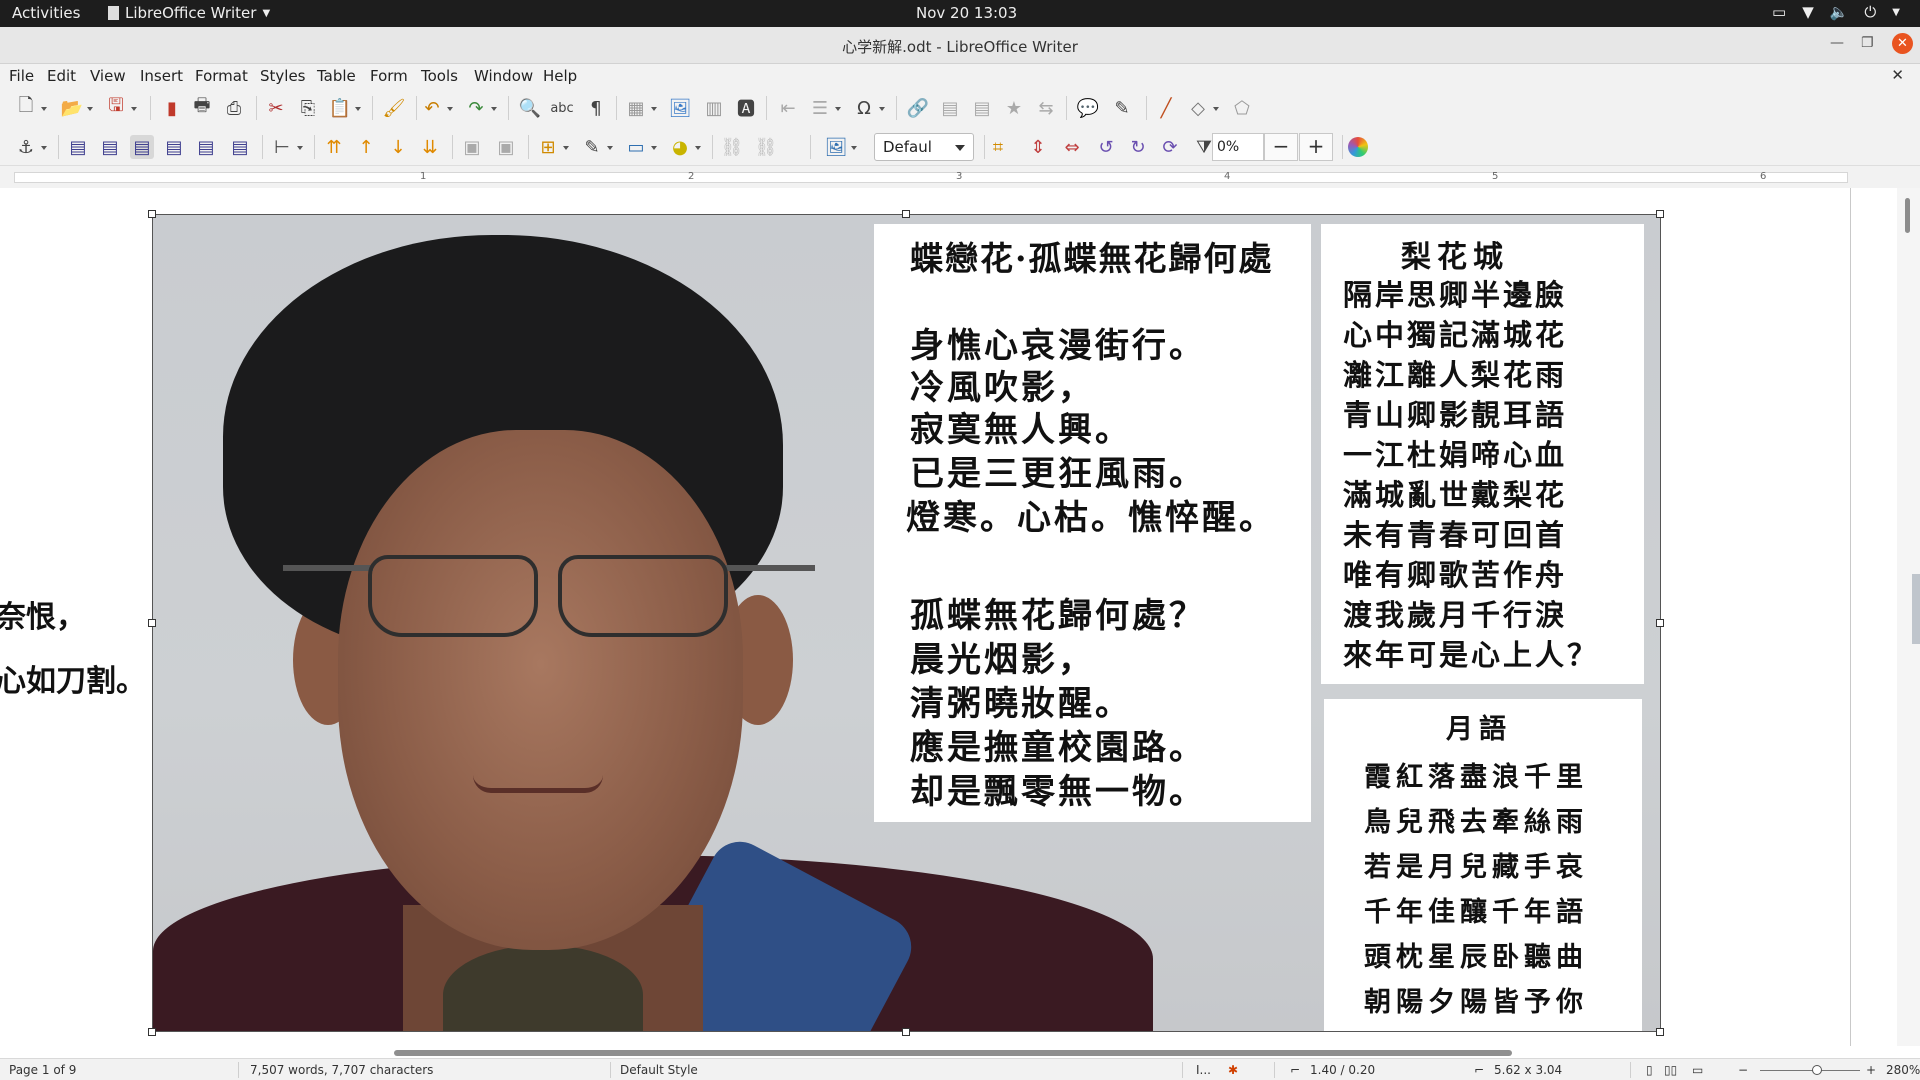 This screenshot has height=1080, width=1920. Describe the element at coordinates (389, 76) in the screenshot. I see `menu-form: Form` at that location.